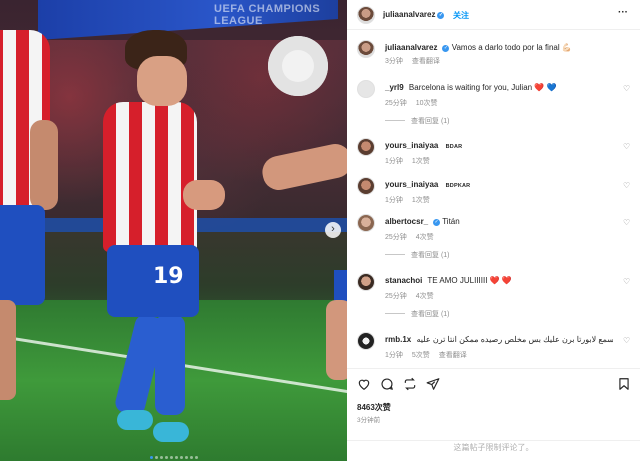 The height and width of the screenshot is (461, 640). What do you see at coordinates (168, 276) in the screenshot?
I see `jersey-number: 19` at bounding box center [168, 276].